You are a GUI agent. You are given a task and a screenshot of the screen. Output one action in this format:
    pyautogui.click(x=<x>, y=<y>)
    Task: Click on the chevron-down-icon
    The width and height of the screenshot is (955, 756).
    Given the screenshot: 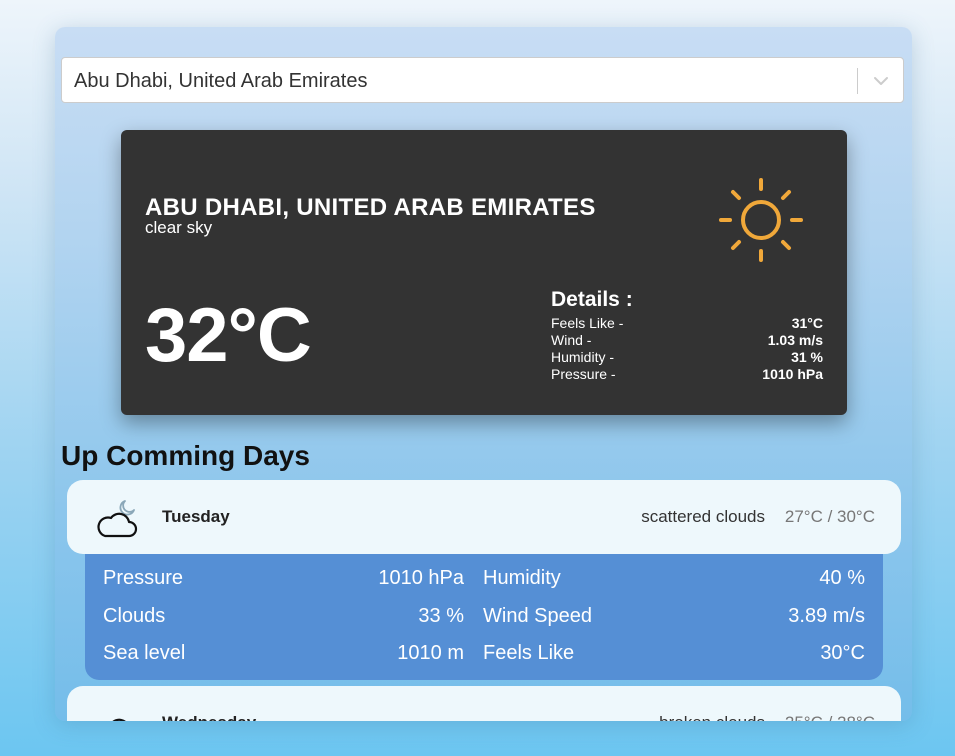 What is the action you would take?
    pyautogui.click(x=881, y=81)
    